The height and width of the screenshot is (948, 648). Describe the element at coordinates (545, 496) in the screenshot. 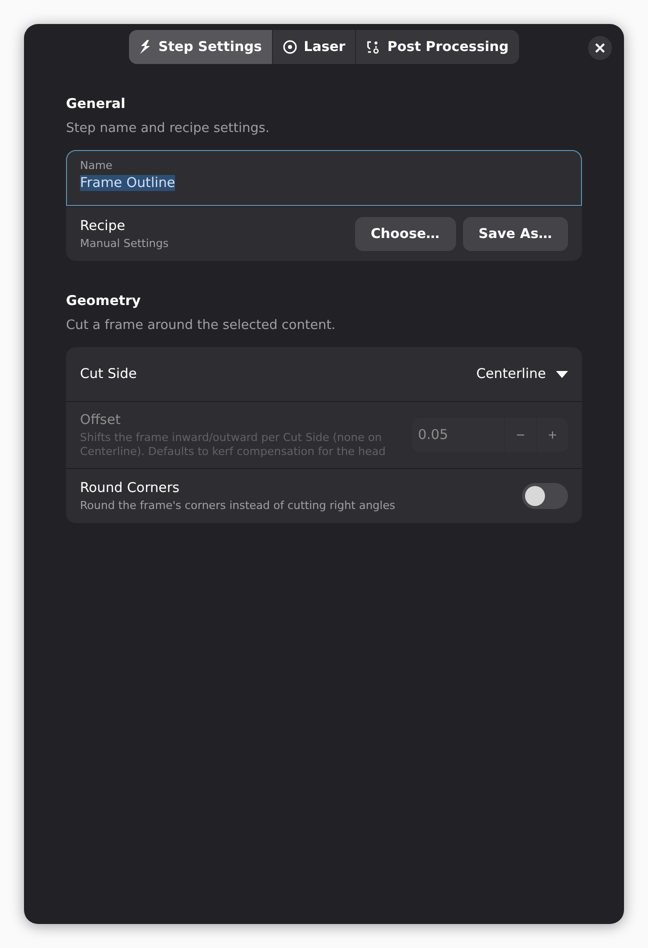

I see `toggle-switch` at that location.